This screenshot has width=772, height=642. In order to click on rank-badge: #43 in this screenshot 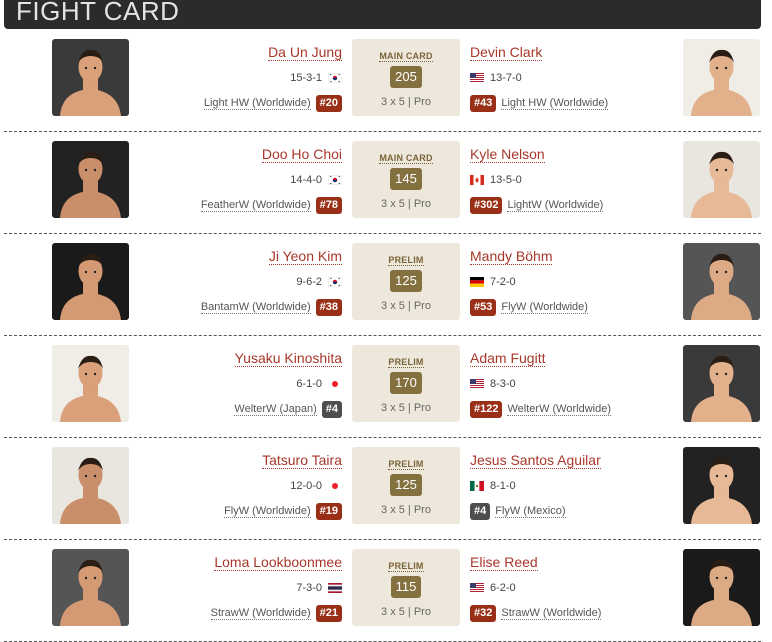, I will do `click(483, 103)`.